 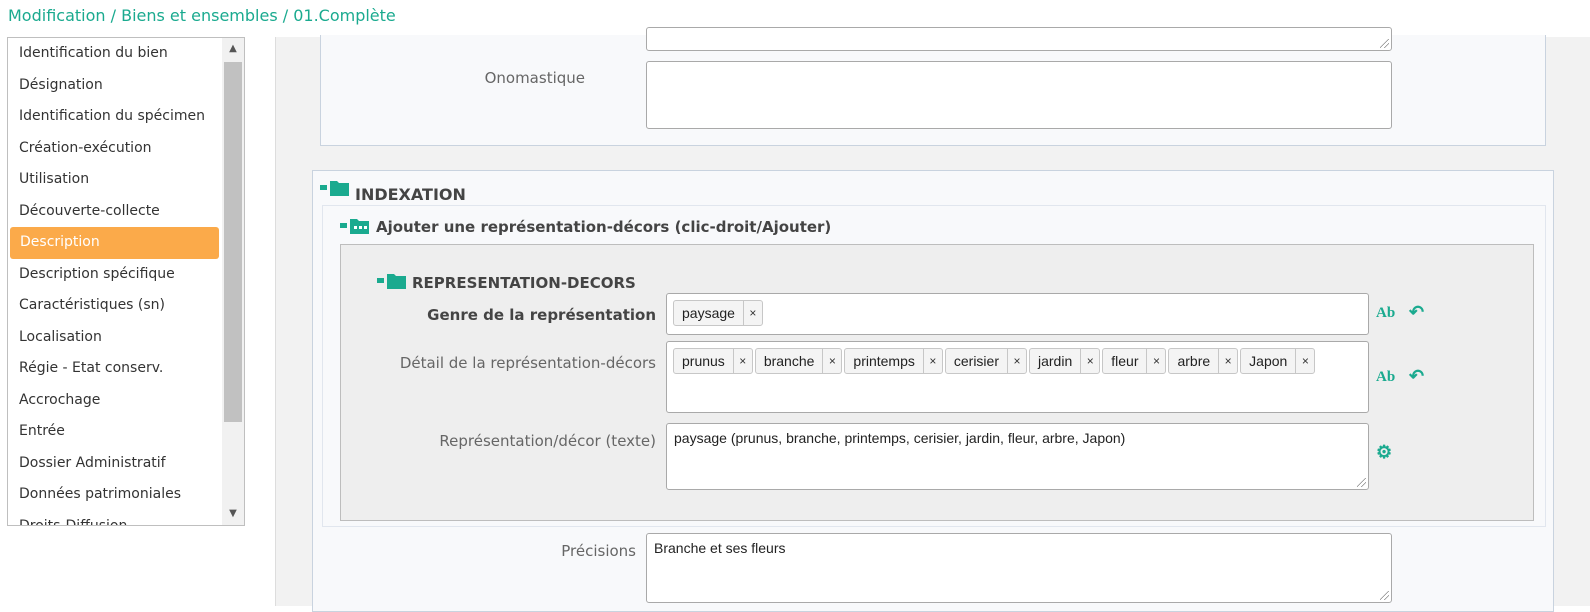 I want to click on sidebar-item: Données patrimoniales, so click(x=109, y=495).